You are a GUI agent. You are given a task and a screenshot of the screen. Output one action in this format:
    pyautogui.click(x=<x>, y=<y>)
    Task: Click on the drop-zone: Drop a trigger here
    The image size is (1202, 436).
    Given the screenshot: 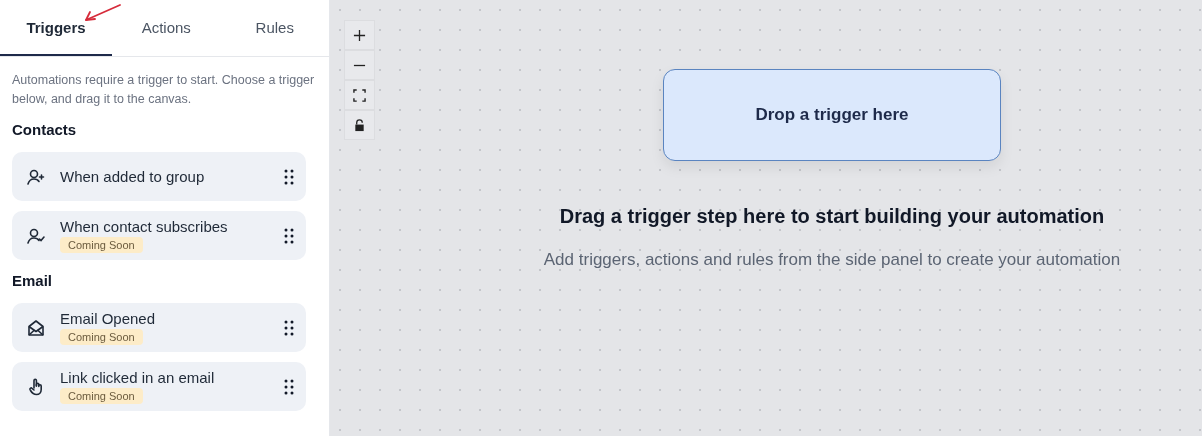 What is the action you would take?
    pyautogui.click(x=832, y=115)
    